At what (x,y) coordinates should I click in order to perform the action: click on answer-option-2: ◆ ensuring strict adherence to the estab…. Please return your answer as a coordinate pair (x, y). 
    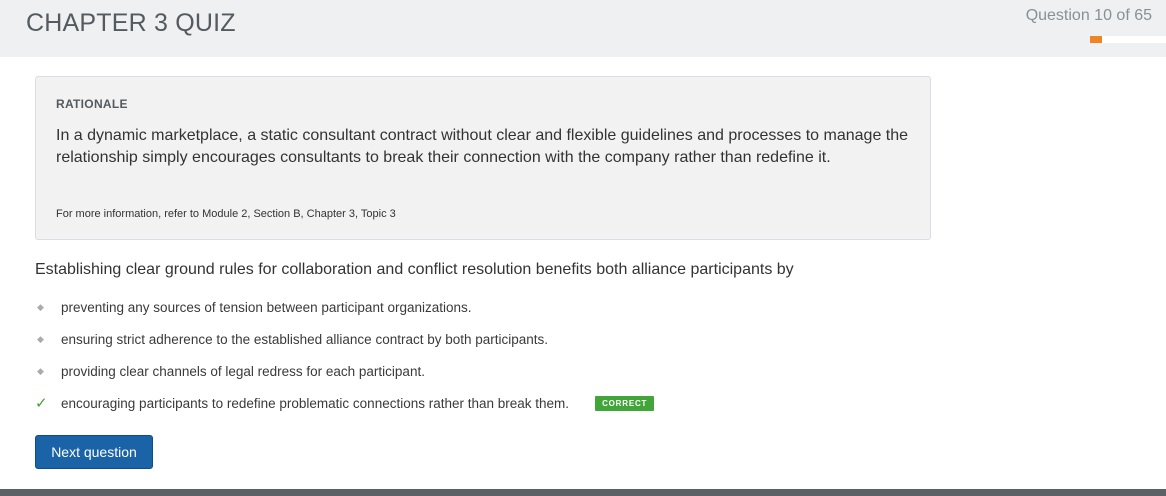
    Looking at the image, I should click on (395, 339).